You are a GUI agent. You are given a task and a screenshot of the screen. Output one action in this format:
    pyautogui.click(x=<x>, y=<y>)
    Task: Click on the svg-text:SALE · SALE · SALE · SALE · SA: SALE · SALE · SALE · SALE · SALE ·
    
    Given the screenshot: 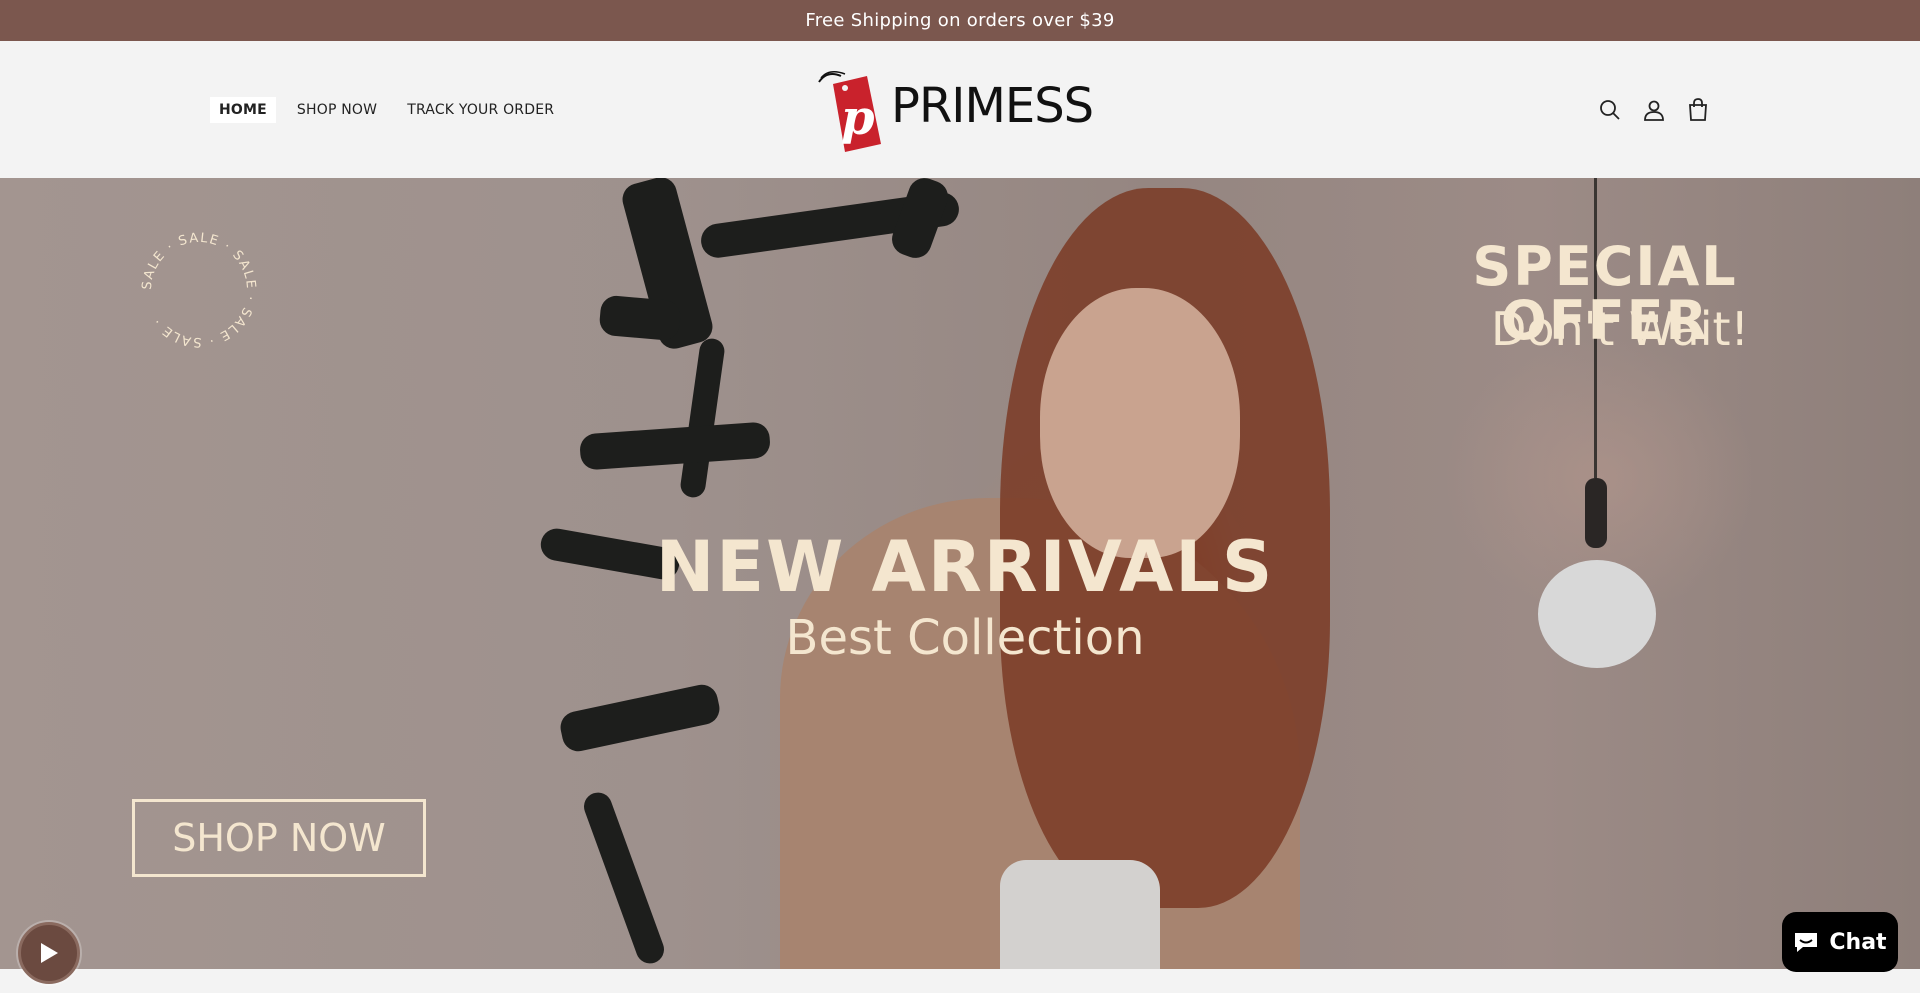 What is the action you would take?
    pyautogui.click(x=199, y=290)
    